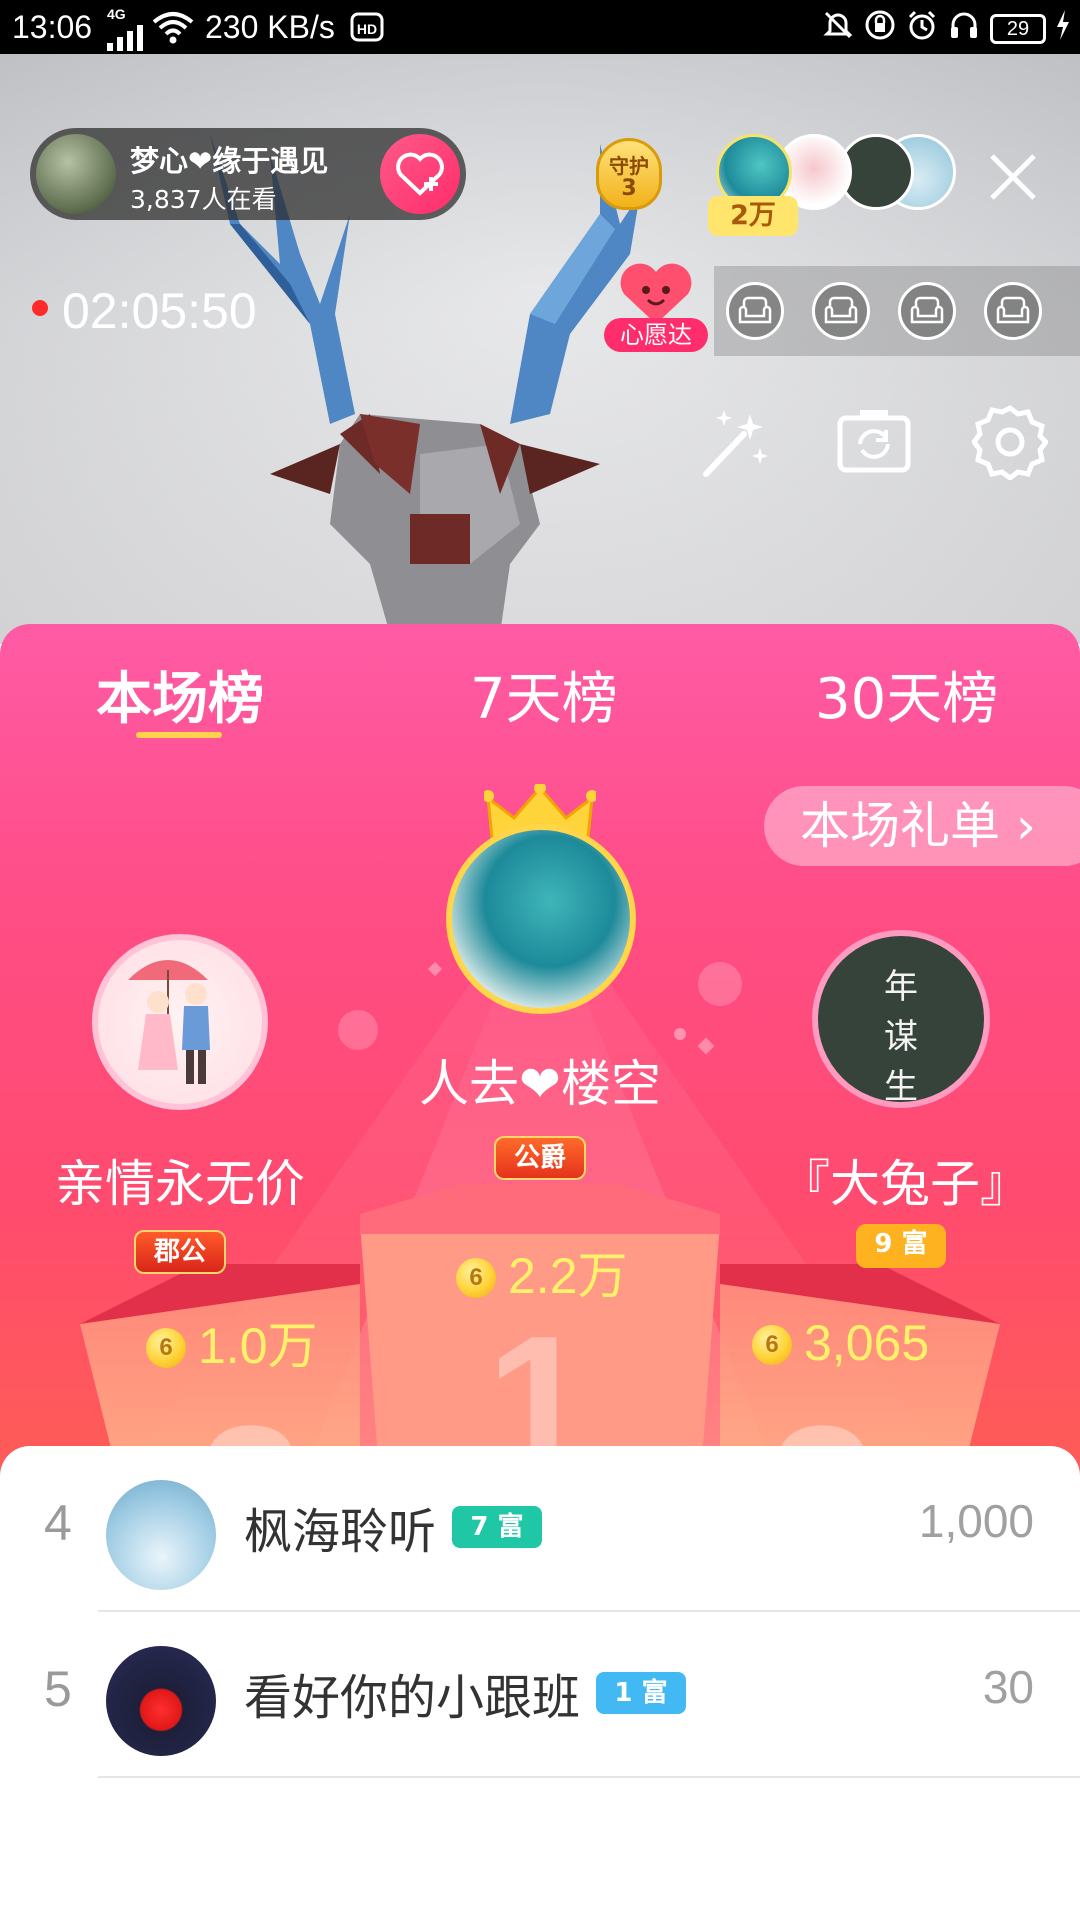 Image resolution: width=1080 pixels, height=1920 pixels. Describe the element at coordinates (540, 27) in the screenshot. I see `status-bar: 13:06 4G 230 KB/s HD 29` at that location.